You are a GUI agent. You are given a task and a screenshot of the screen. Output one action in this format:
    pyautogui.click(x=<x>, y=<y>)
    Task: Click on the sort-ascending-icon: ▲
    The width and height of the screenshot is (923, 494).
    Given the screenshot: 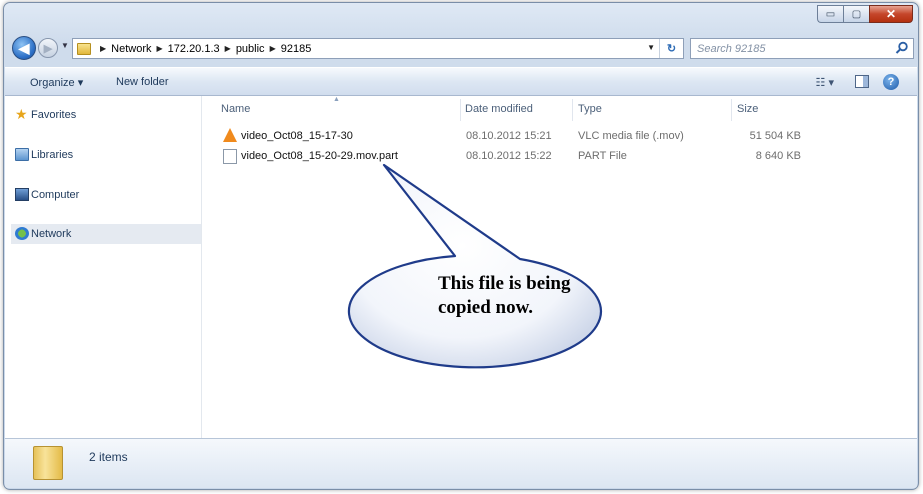 What is the action you would take?
    pyautogui.click(x=336, y=99)
    